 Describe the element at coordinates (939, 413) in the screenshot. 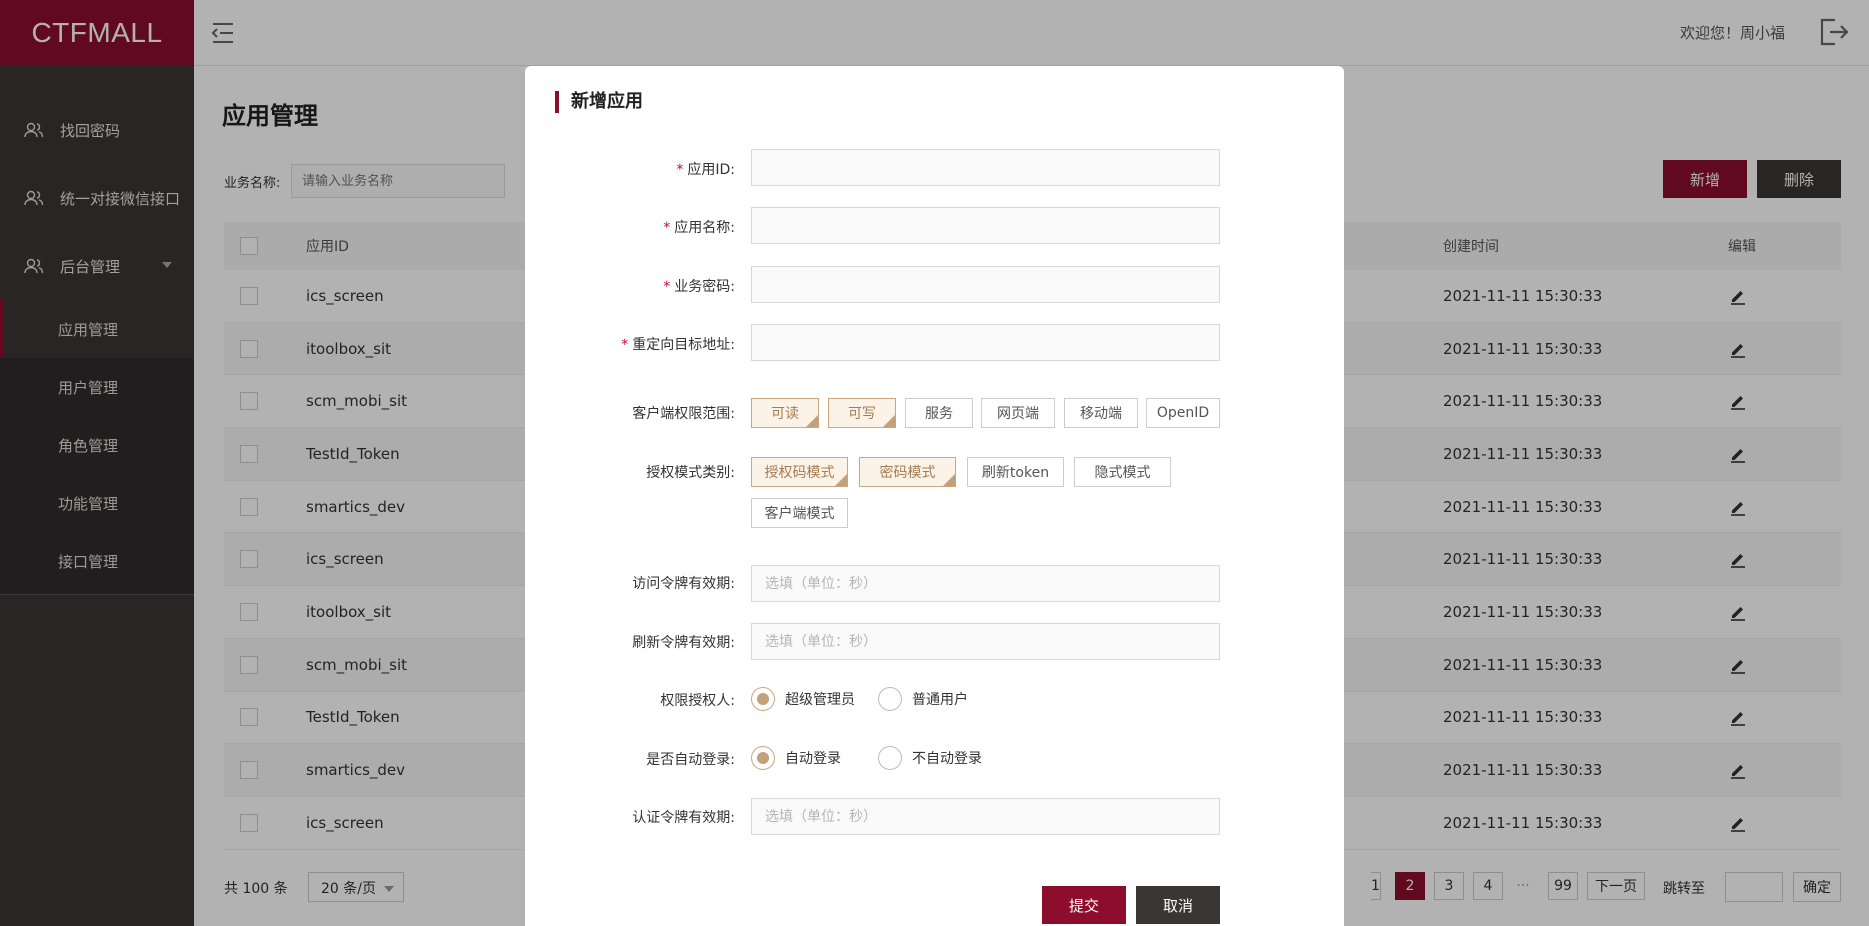

I see `scope-option-service: 服务` at that location.